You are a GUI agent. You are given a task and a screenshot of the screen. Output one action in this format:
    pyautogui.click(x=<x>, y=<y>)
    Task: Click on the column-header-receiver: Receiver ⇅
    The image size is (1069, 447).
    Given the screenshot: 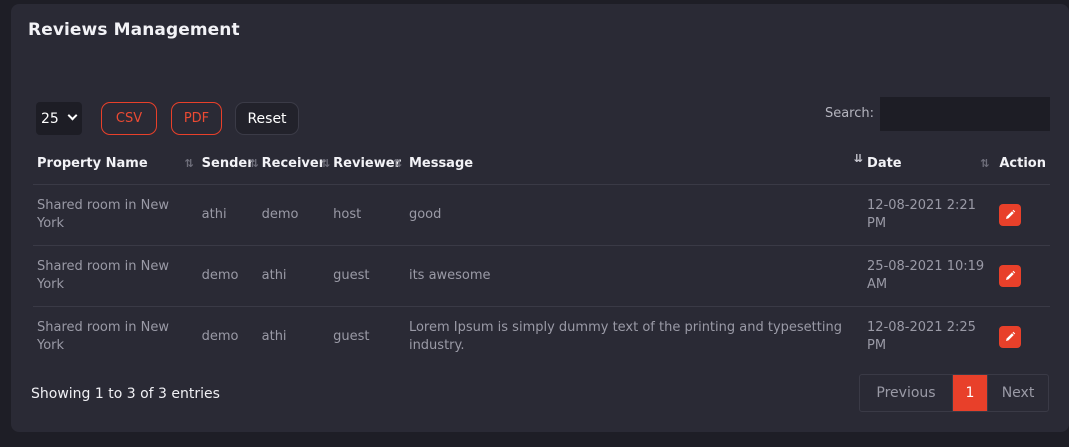 What is the action you would take?
    pyautogui.click(x=293, y=164)
    